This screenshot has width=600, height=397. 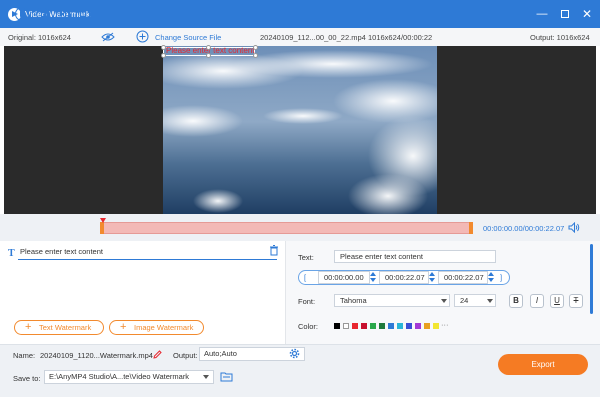 What do you see at coordinates (286, 228) in the screenshot?
I see `timeline-track` at bounding box center [286, 228].